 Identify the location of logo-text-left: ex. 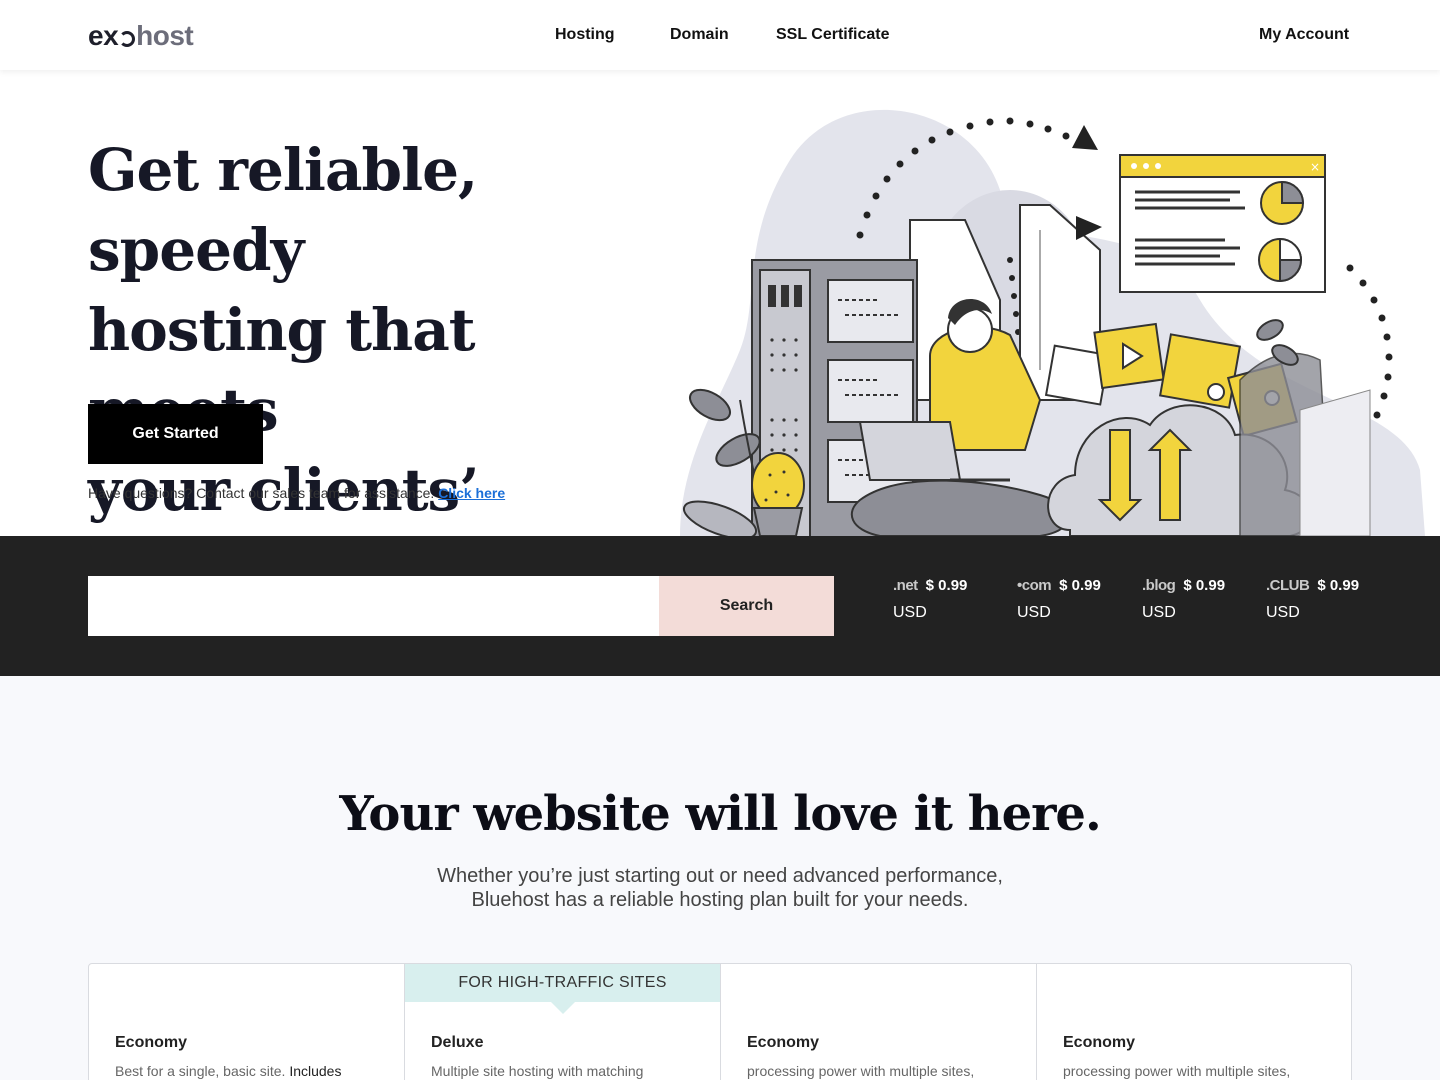
(103, 35).